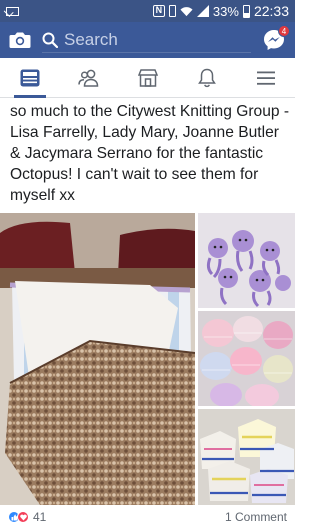  Describe the element at coordinates (23, 517) in the screenshot. I see `love-reaction-icon` at that location.